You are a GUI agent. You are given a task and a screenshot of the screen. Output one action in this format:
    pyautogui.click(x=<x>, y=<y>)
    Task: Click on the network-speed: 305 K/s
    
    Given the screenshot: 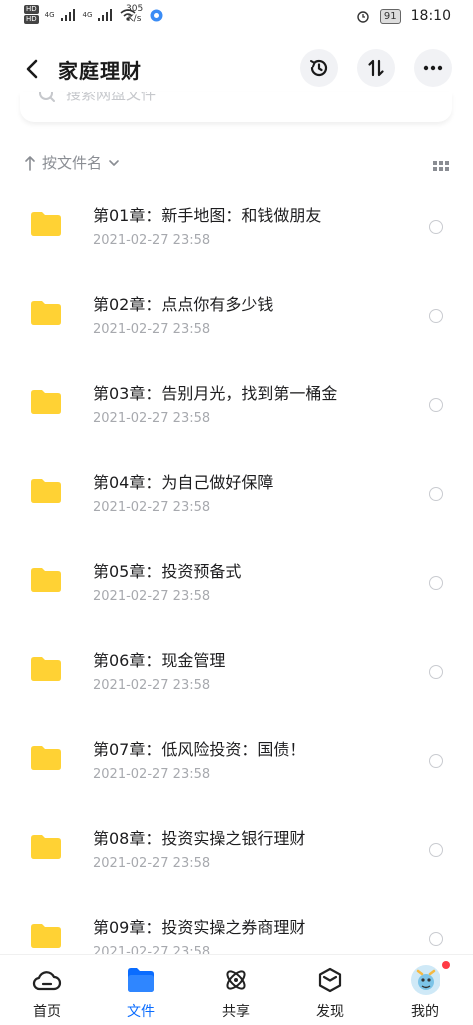 What is the action you would take?
    pyautogui.click(x=134, y=14)
    